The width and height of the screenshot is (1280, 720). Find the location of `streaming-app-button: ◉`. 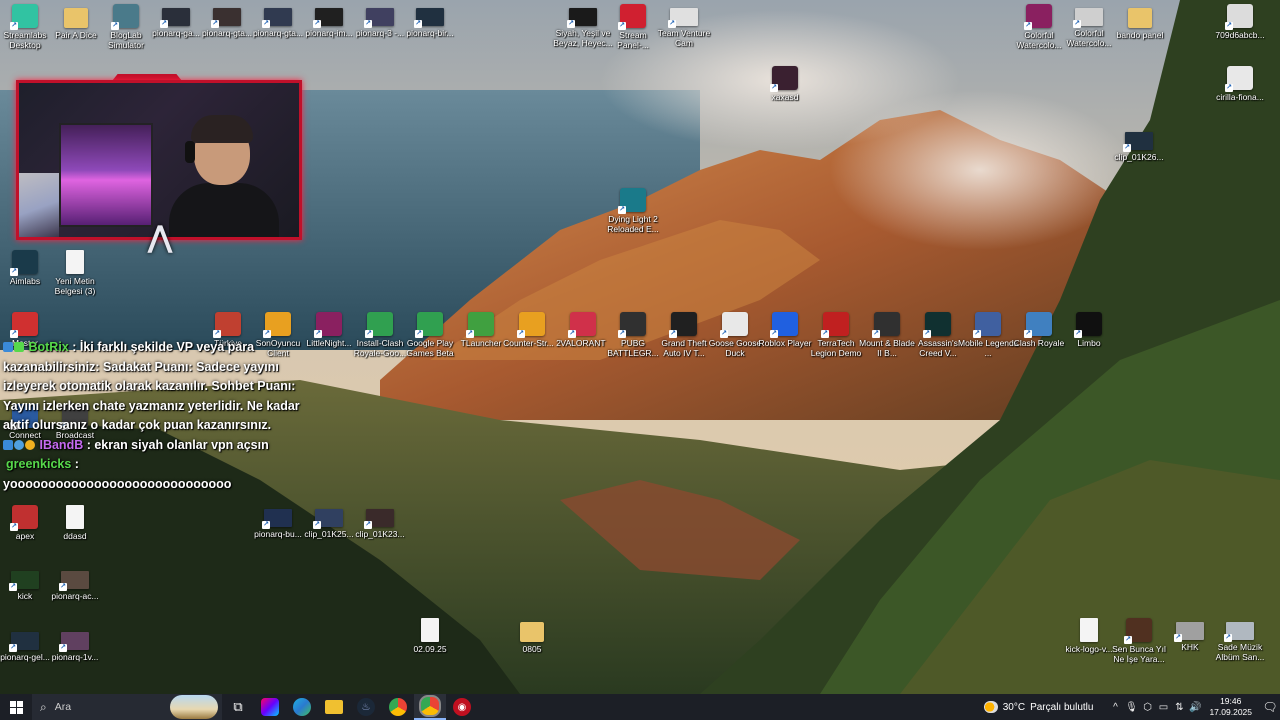

streaming-app-button: ◉ is located at coordinates (462, 707).